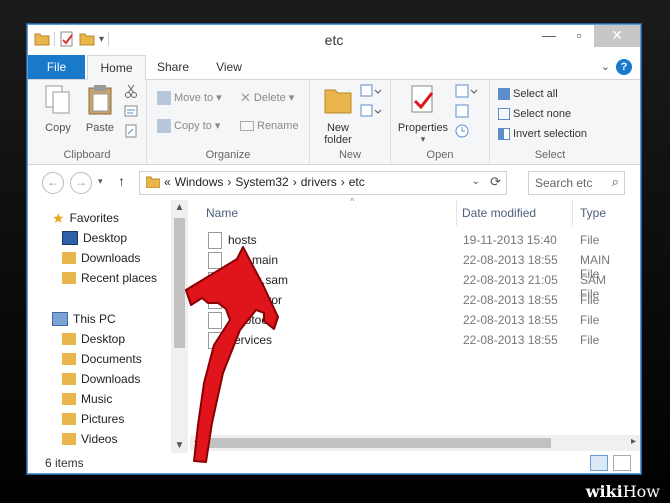  I want to click on watermark-wiki: wiki, so click(604, 491).